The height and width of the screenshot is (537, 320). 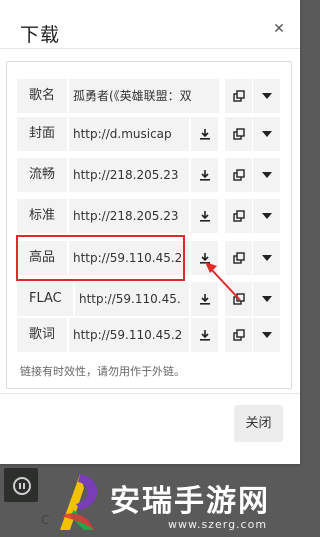 I want to click on watermark-logo-icon, so click(x=79, y=502).